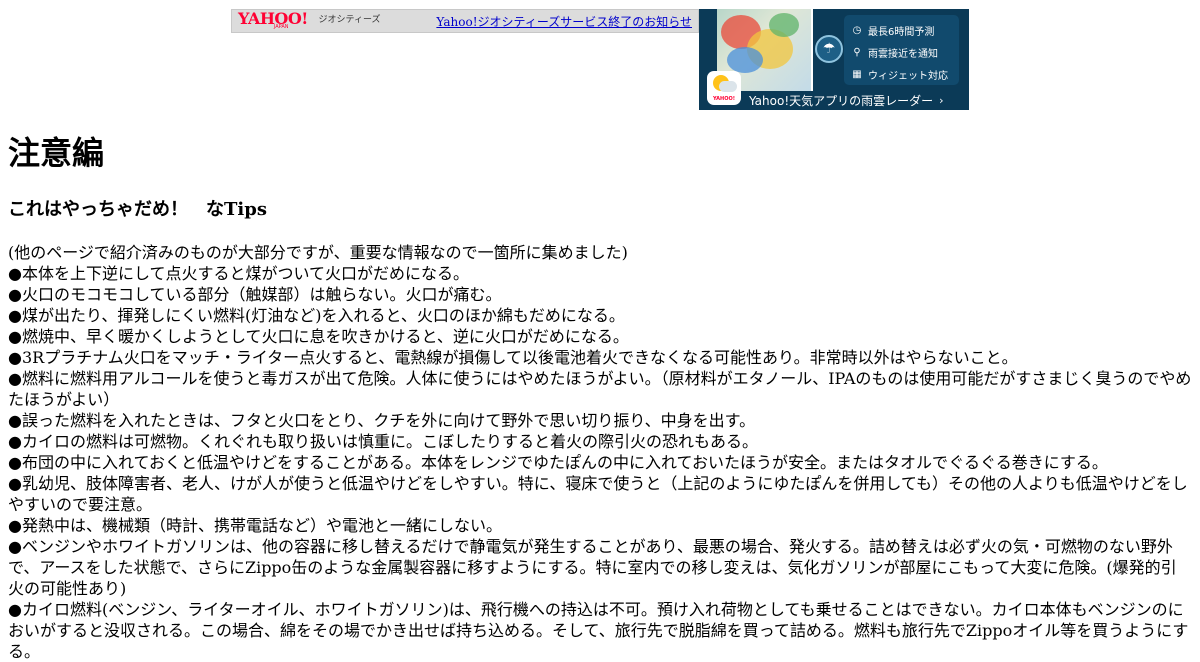  Describe the element at coordinates (841, 101) in the screenshot. I see `ad-caption-text: Yahoo!天気アプリの雨雲レーダー` at that location.